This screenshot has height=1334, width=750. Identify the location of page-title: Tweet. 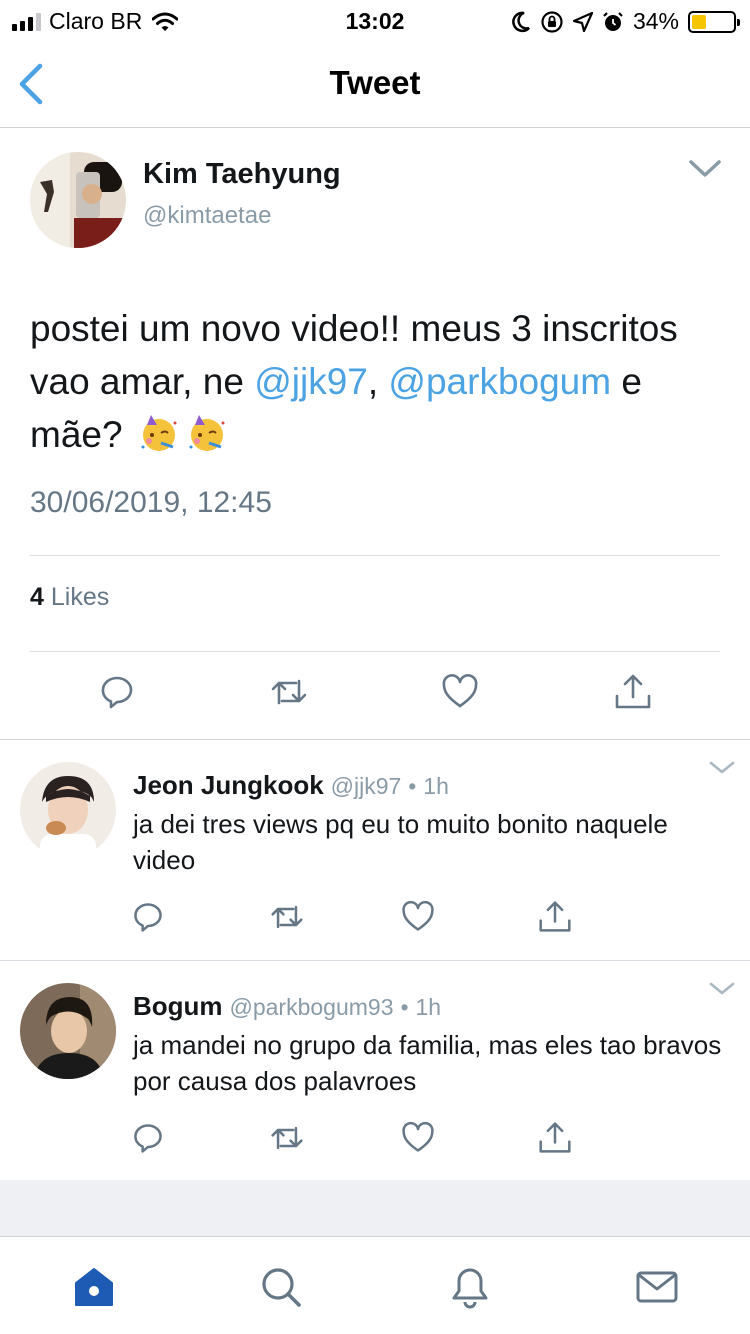
(375, 82).